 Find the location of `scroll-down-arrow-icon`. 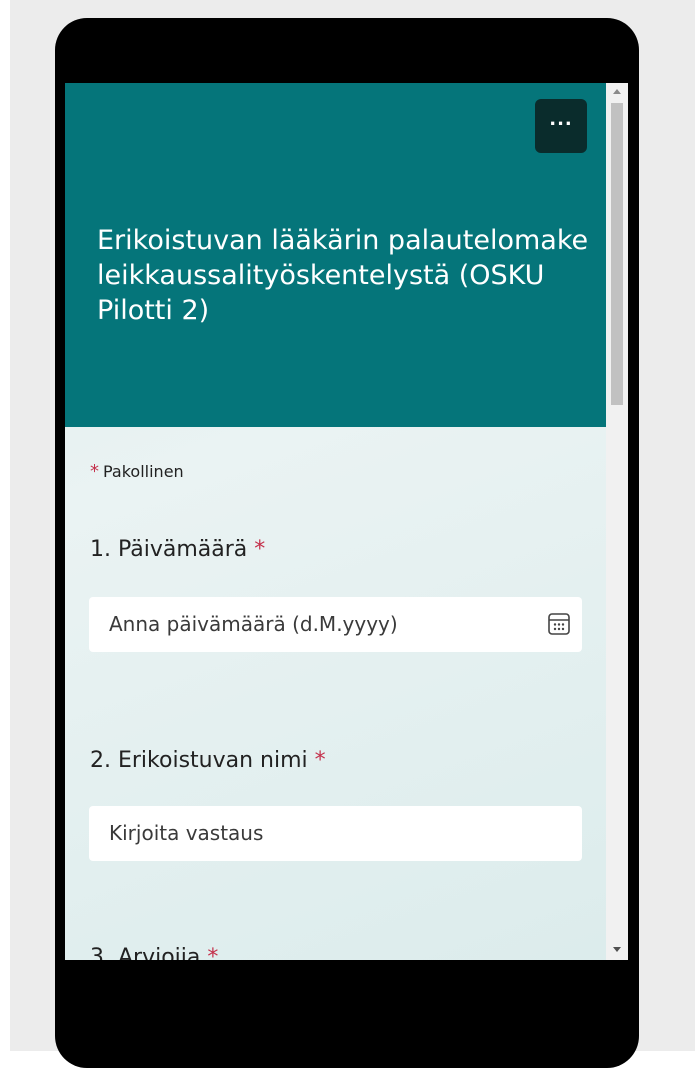

scroll-down-arrow-icon is located at coordinates (617, 949).